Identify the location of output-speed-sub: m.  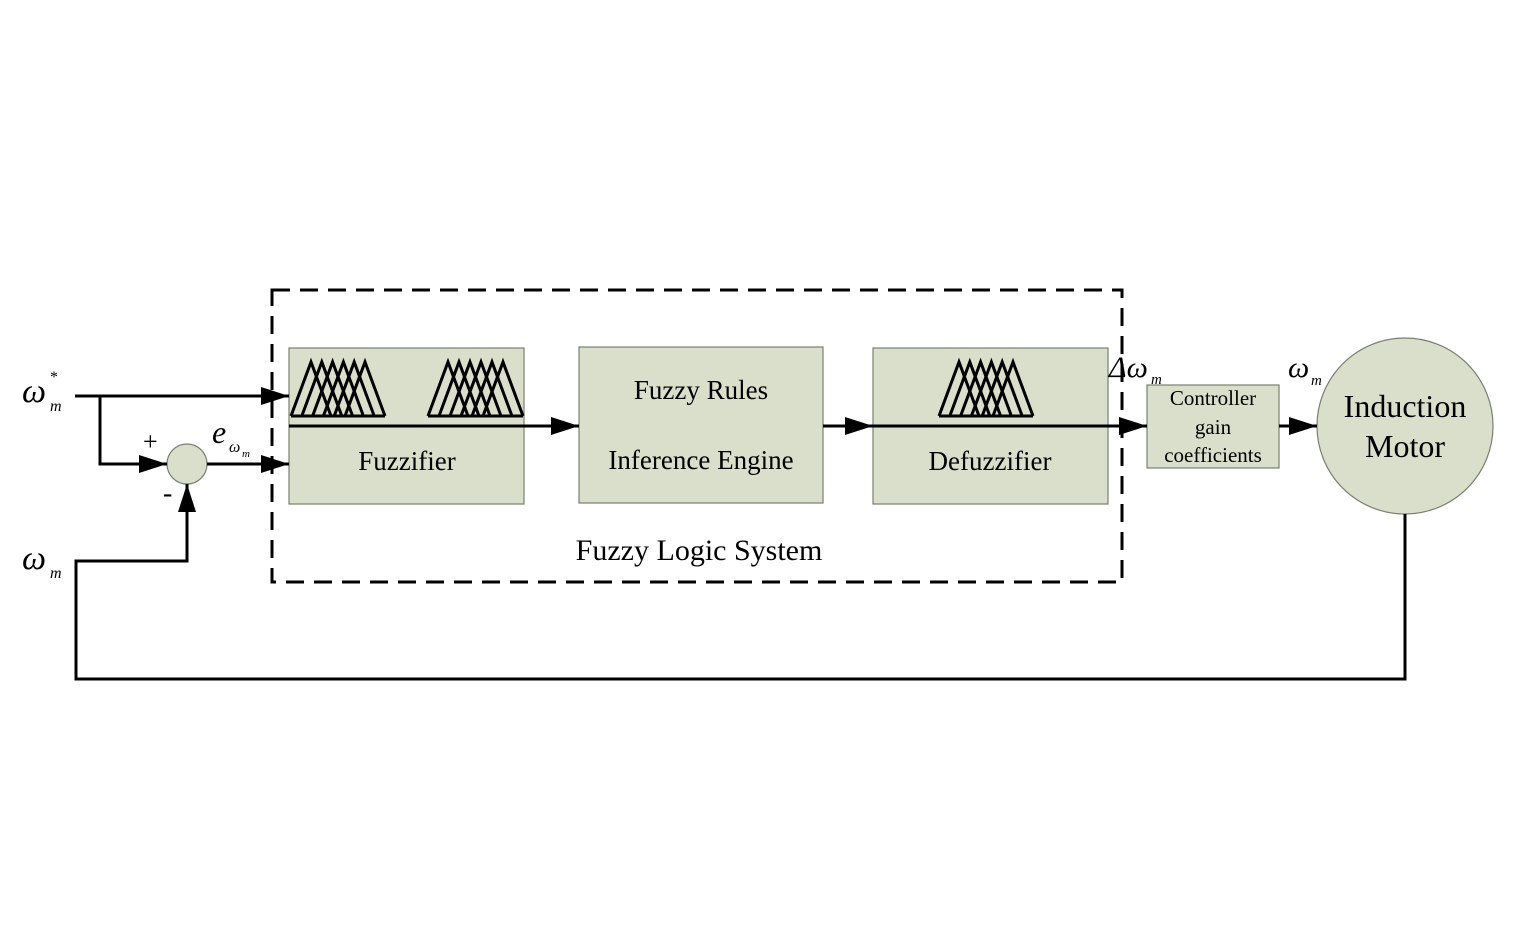
(1316, 381).